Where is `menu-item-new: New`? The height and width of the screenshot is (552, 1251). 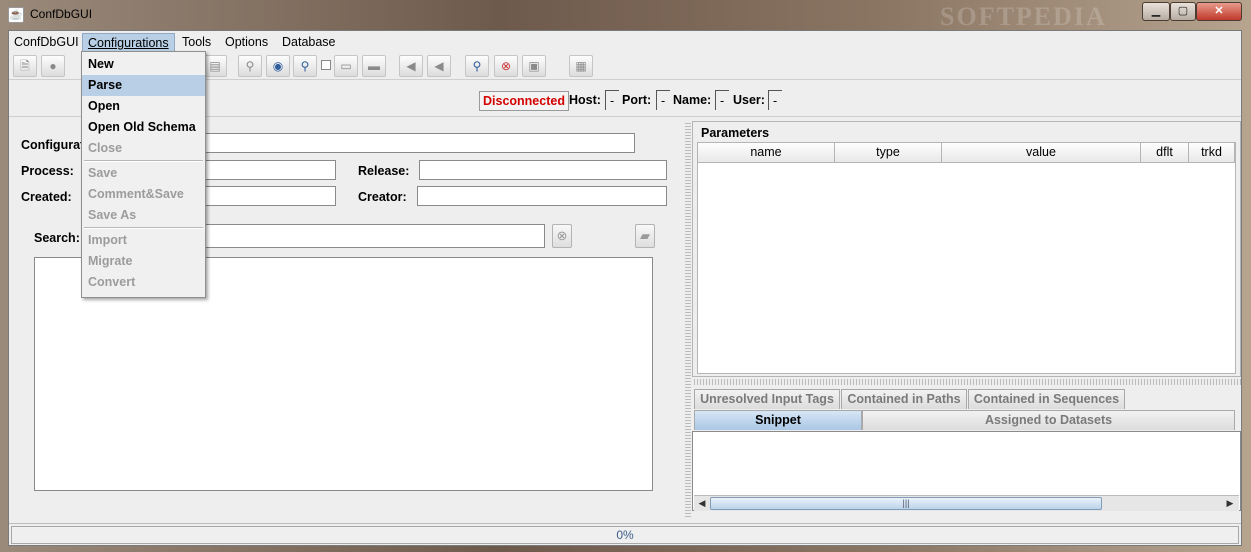 menu-item-new: New is located at coordinates (143, 64).